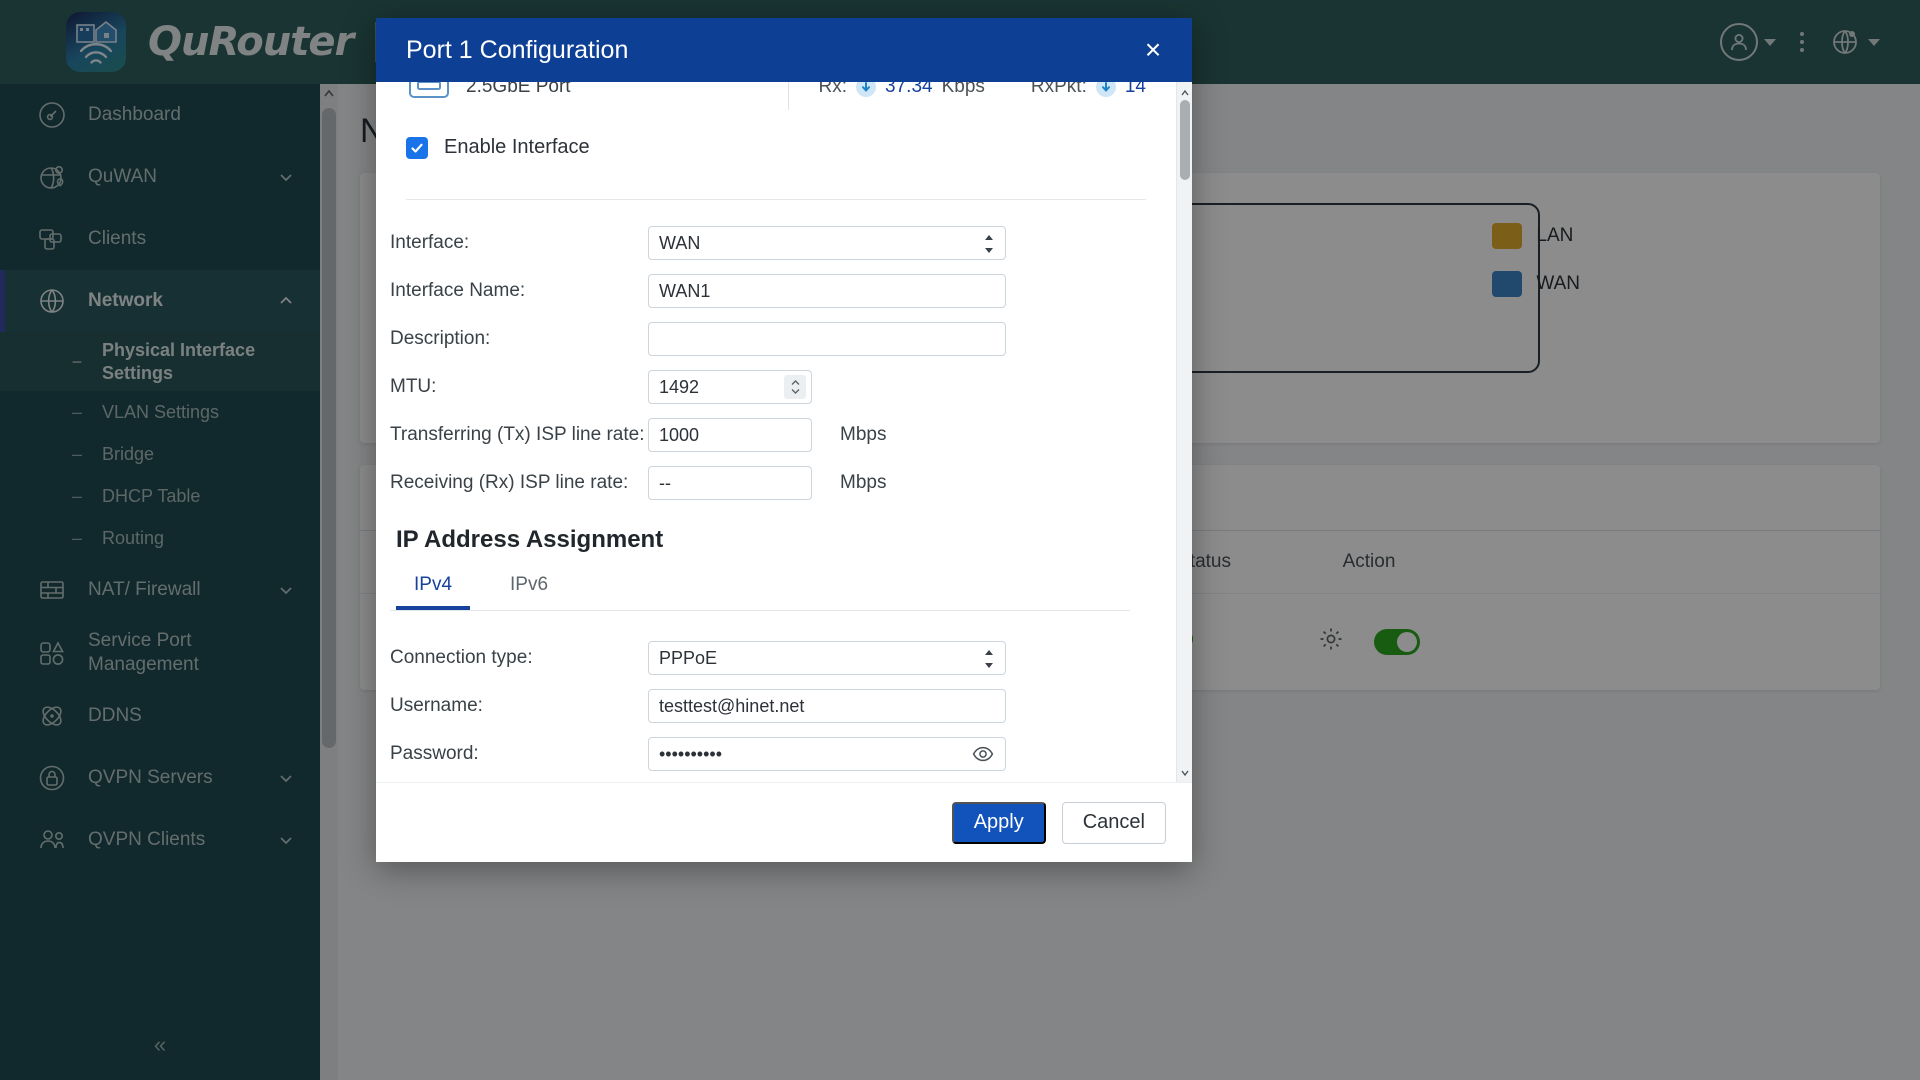 The width and height of the screenshot is (1920, 1080). What do you see at coordinates (413, 386) in the screenshot?
I see `mtu-label: MTU:` at bounding box center [413, 386].